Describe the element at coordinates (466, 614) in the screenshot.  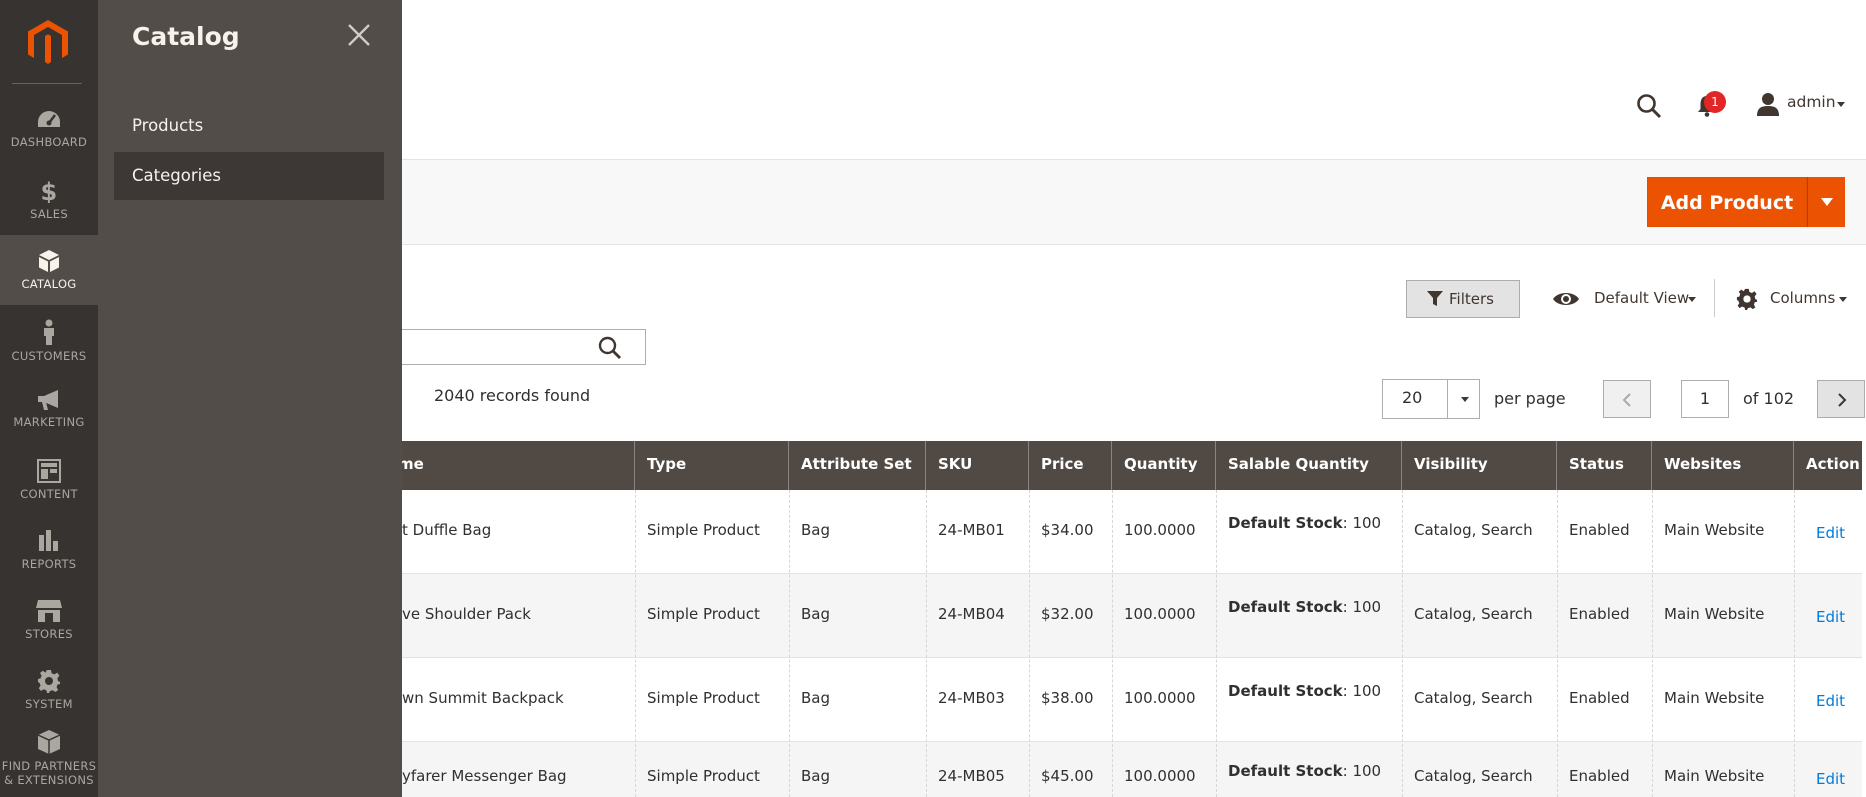
I see `product-name: ve Shoulder Pack` at that location.